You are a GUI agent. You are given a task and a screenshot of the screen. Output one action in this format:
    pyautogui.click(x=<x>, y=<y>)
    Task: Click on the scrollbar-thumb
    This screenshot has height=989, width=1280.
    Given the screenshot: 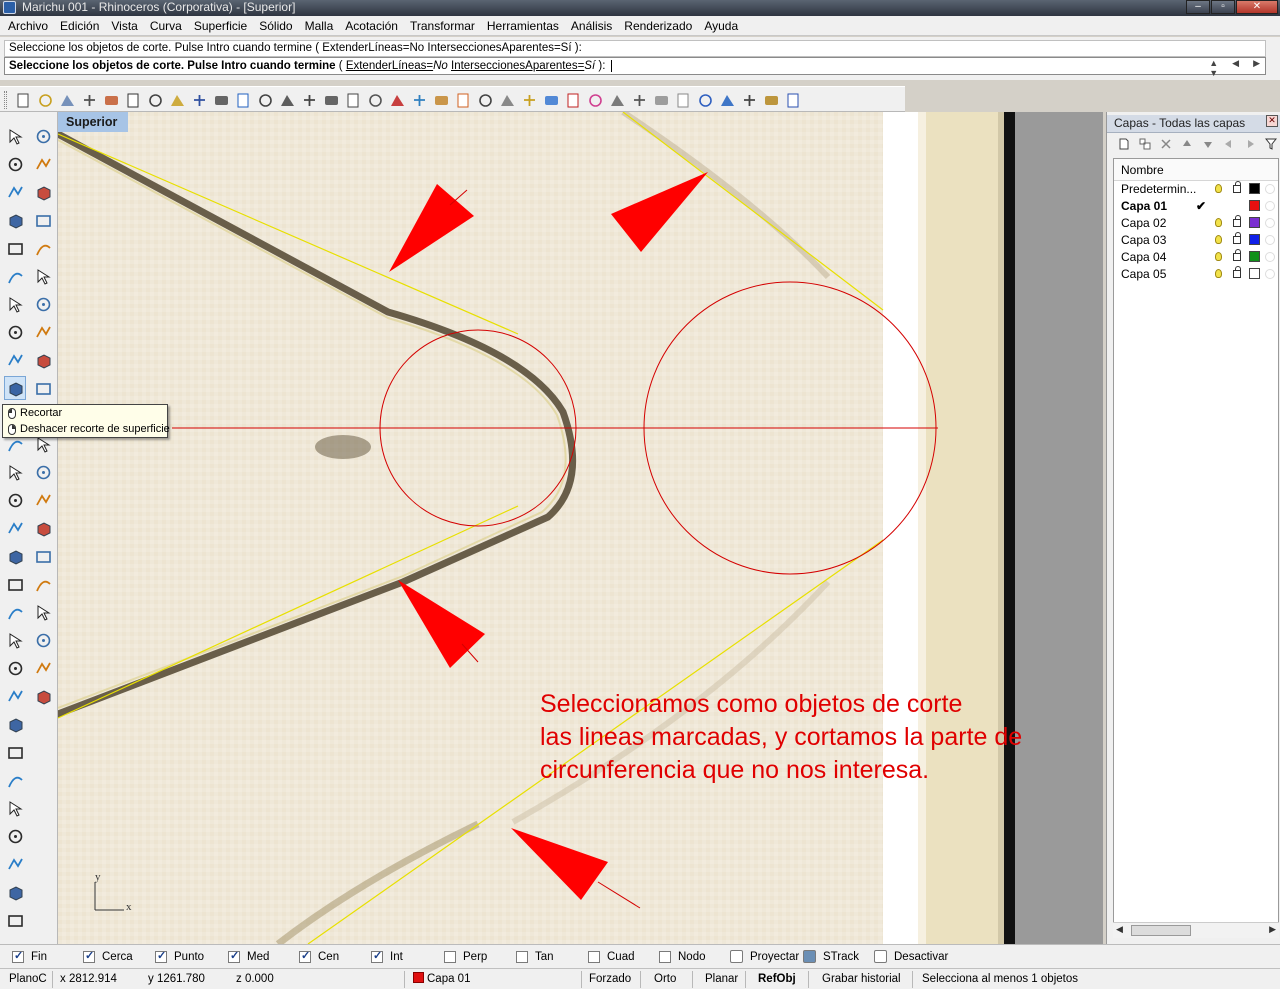 What is the action you would take?
    pyautogui.click(x=1161, y=930)
    